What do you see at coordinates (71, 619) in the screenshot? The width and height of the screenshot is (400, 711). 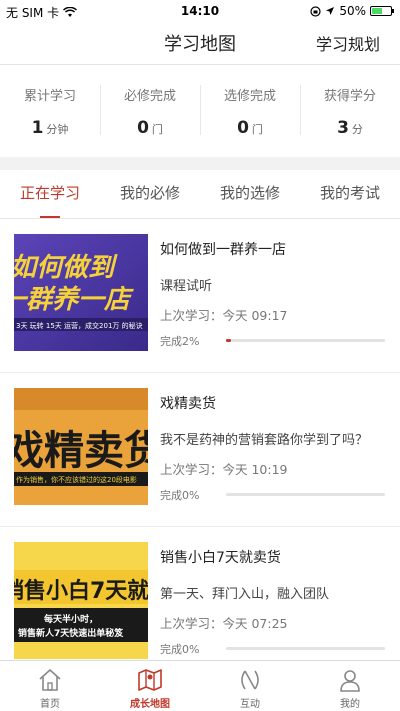 I see `thumb-caption: 每天半小时，` at bounding box center [71, 619].